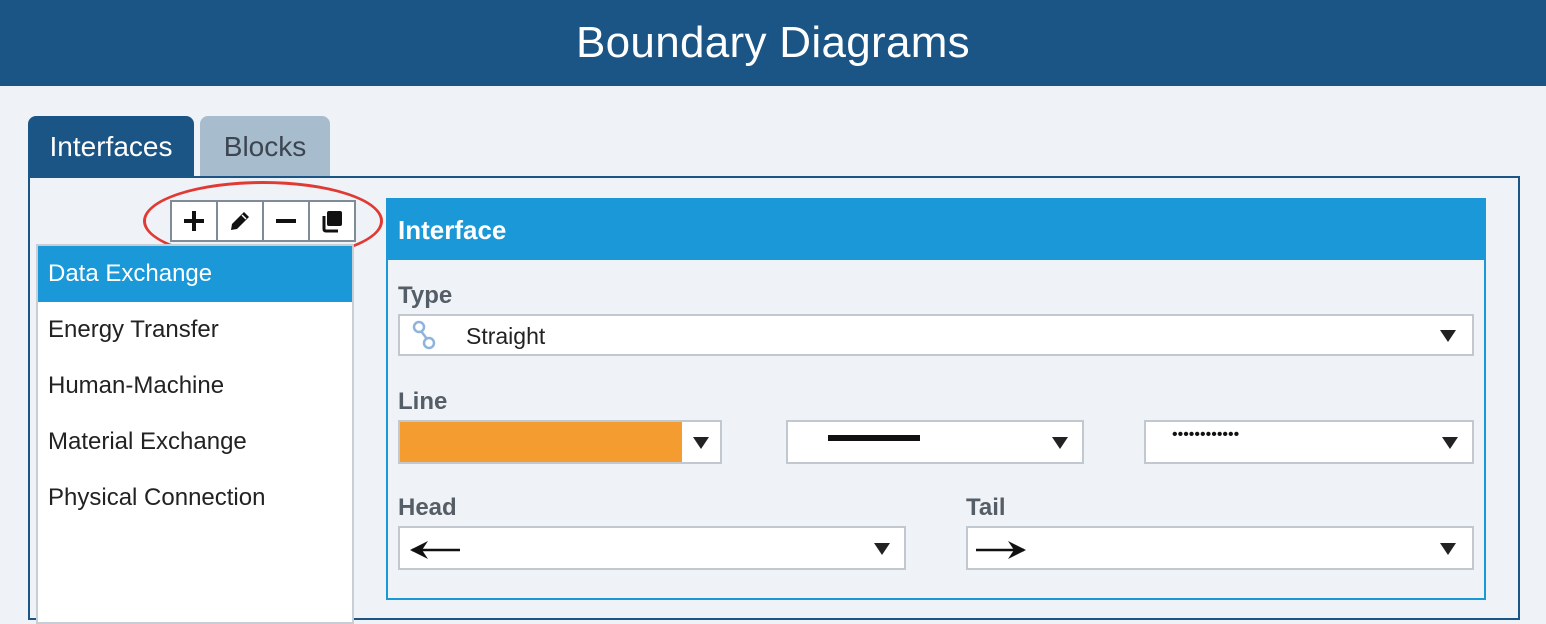  Describe the element at coordinates (1206, 434) in the screenshot. I see `line-style-value: ••••••••••••` at that location.